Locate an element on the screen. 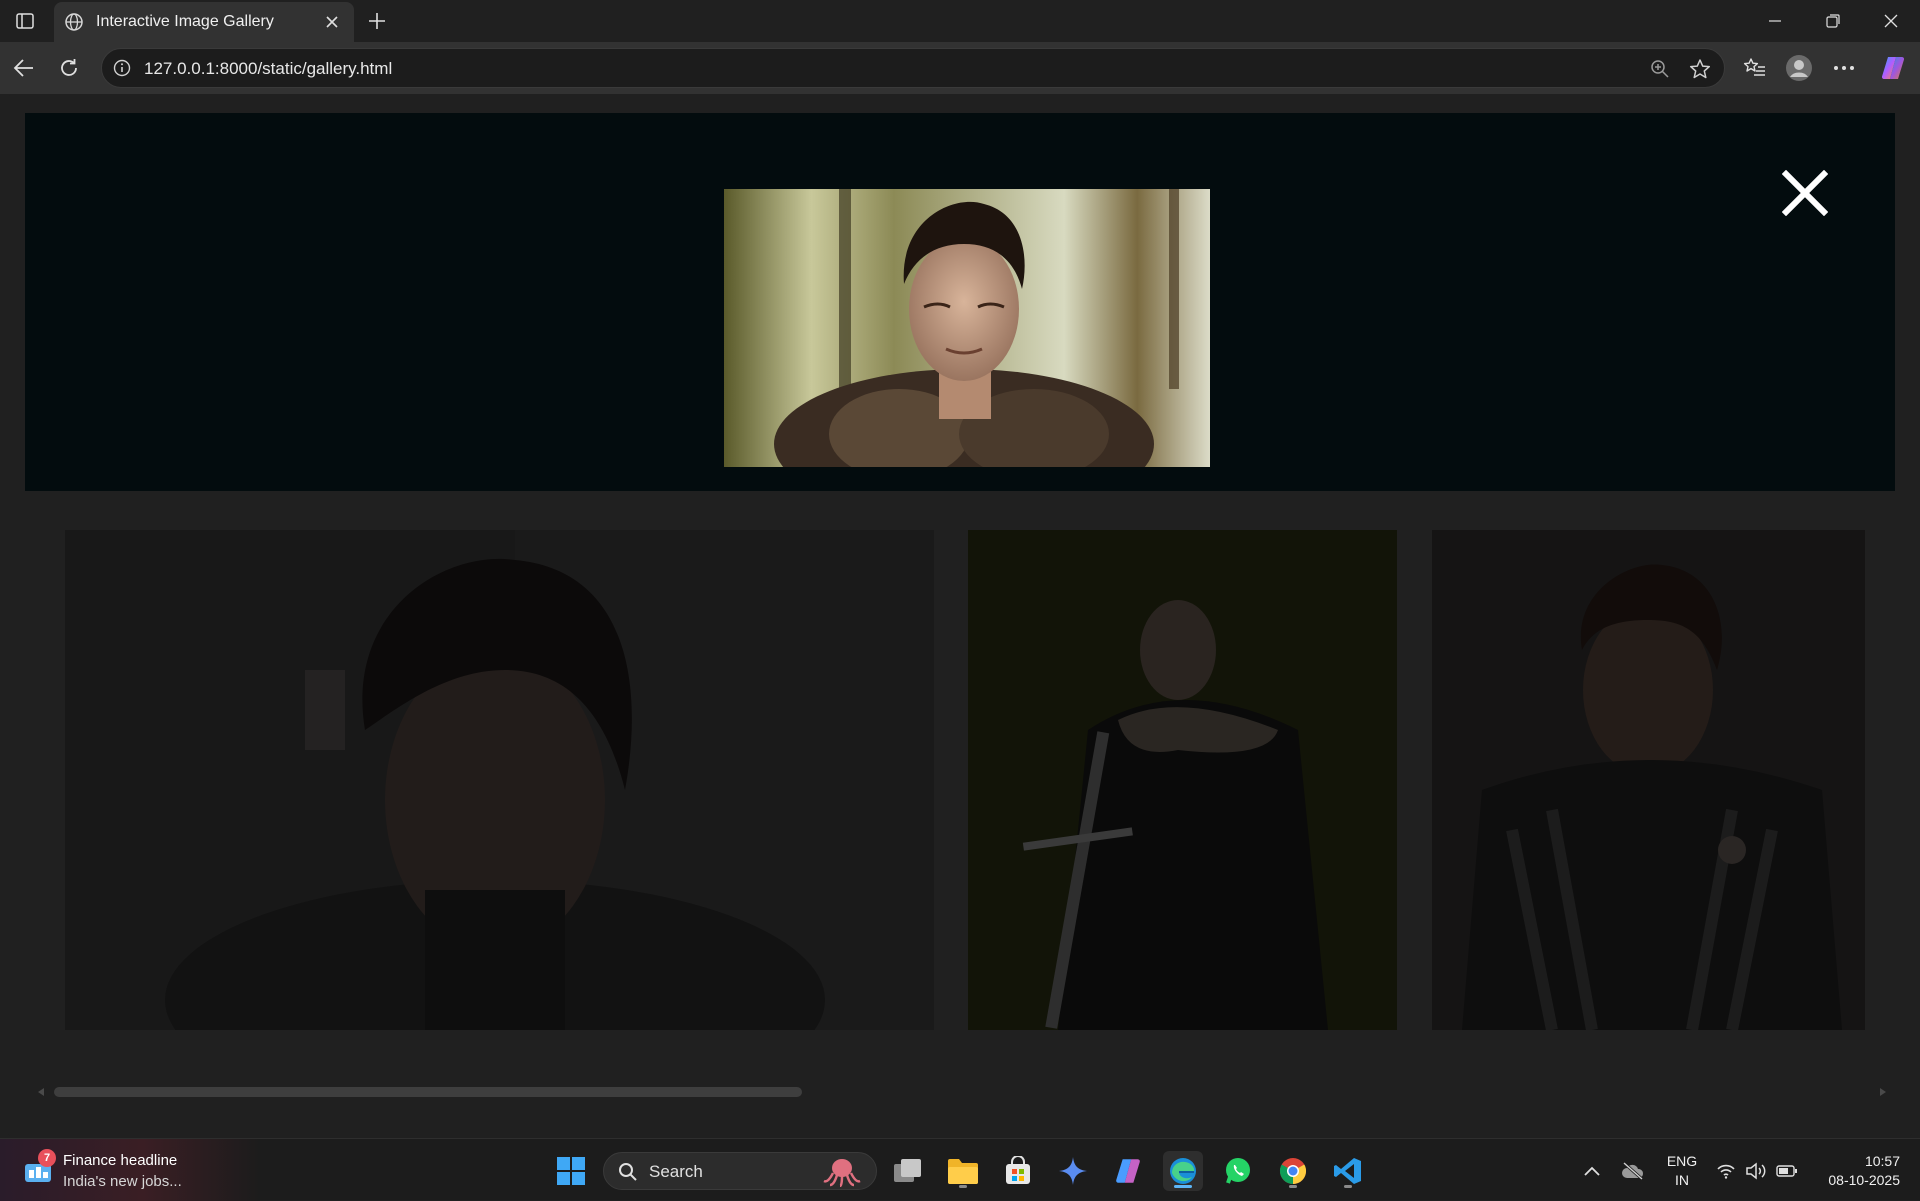  vscode-icon is located at coordinates (1347, 1171).